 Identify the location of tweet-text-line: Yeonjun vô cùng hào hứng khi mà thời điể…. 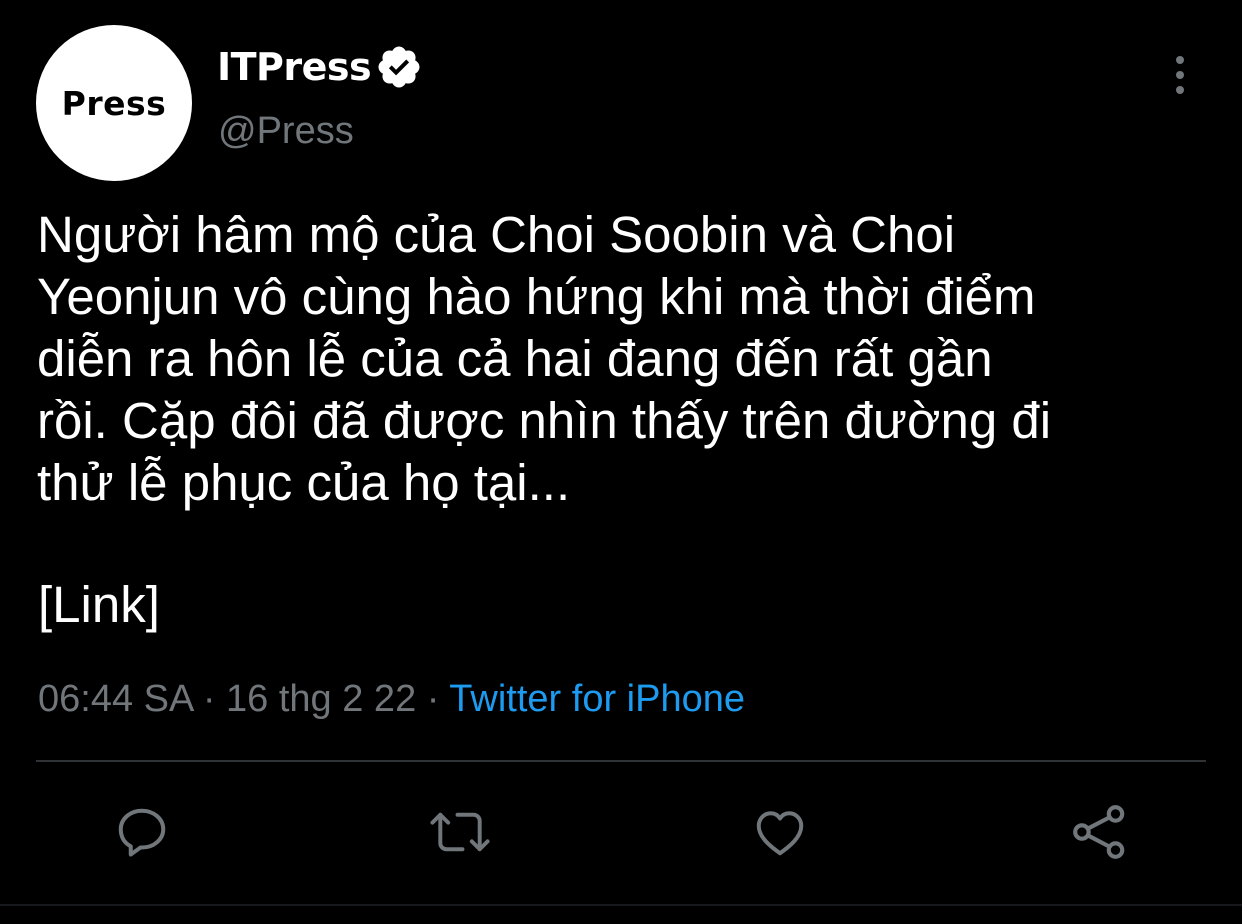
(536, 296).